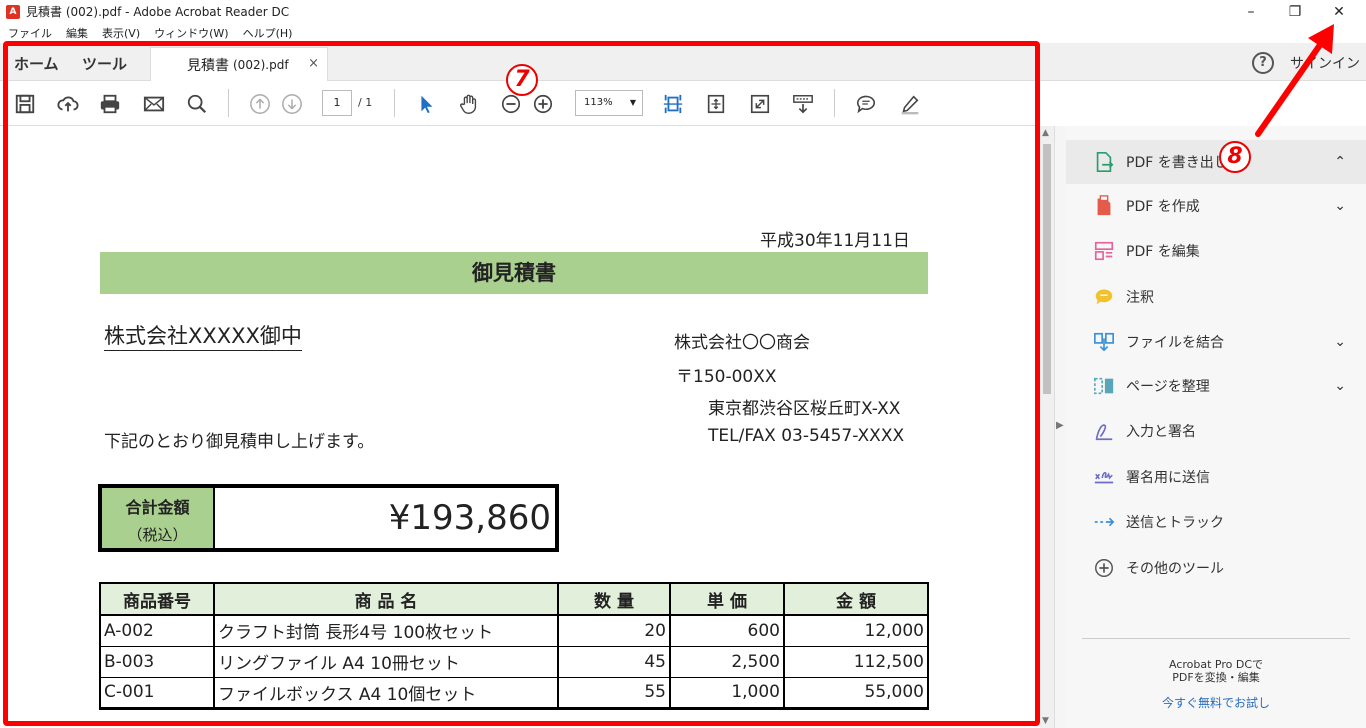 The height and width of the screenshot is (728, 1366). What do you see at coordinates (328, 518) in the screenshot?
I see `total-amount-box: 合計金額 （税込） ¥193,860` at bounding box center [328, 518].